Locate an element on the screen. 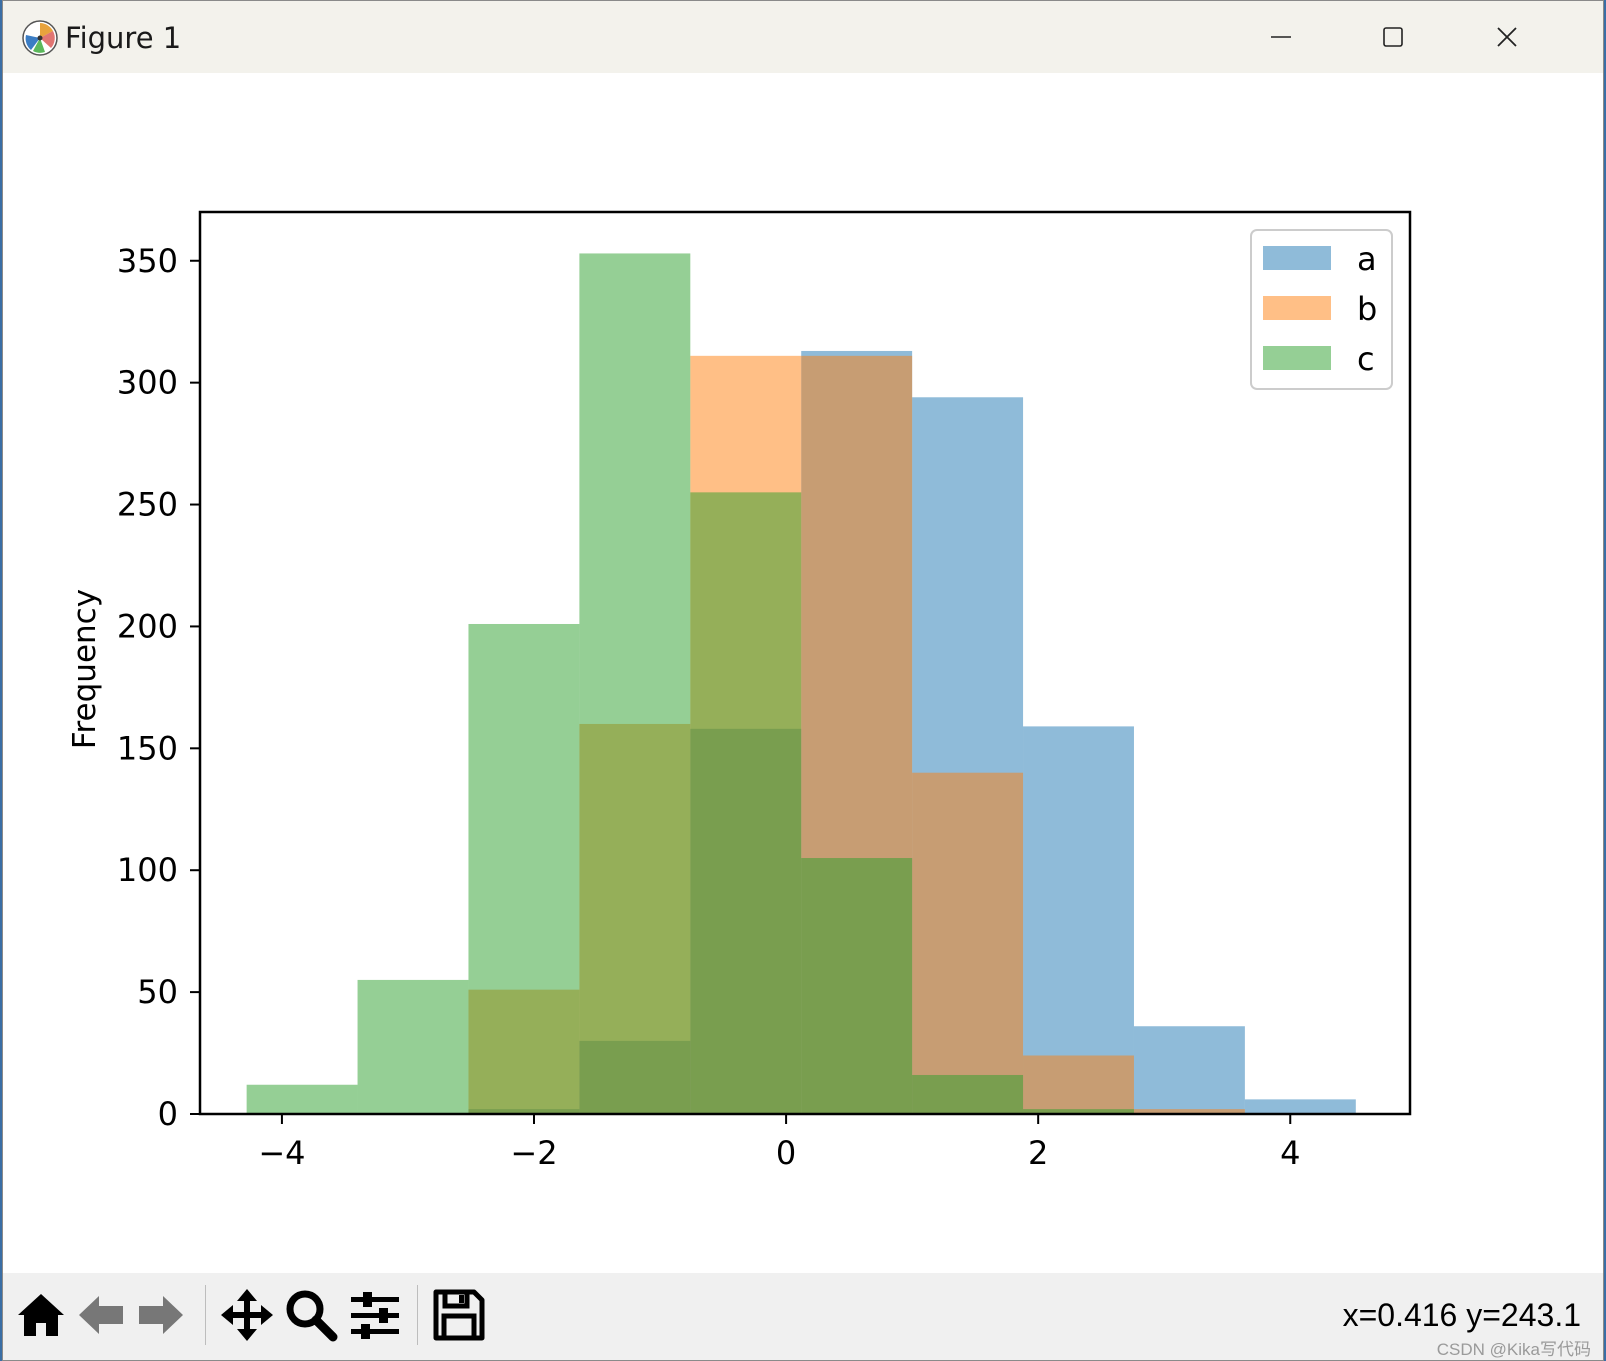 This screenshot has height=1361, width=1606. close-icon is located at coordinates (1507, 37).